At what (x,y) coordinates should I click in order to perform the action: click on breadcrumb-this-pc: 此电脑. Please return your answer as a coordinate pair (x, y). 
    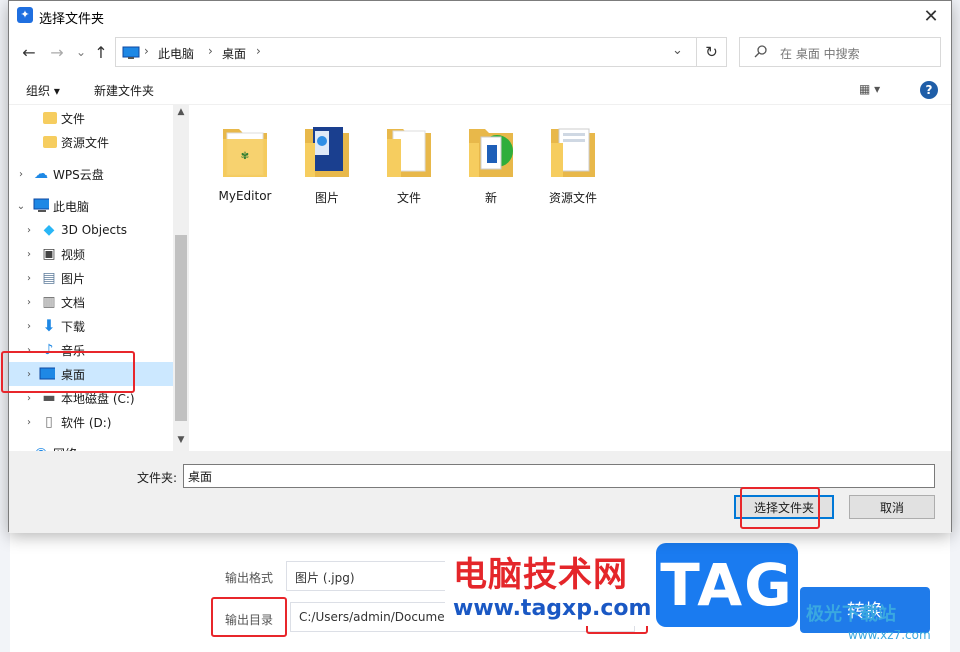
    Looking at the image, I should click on (176, 53).